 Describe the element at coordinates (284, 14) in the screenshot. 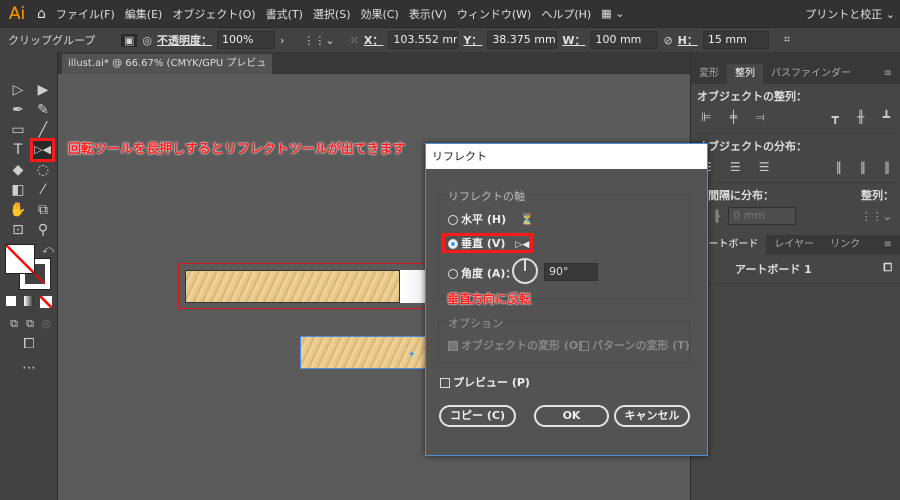

I see `menu-type: 書式(T)` at that location.